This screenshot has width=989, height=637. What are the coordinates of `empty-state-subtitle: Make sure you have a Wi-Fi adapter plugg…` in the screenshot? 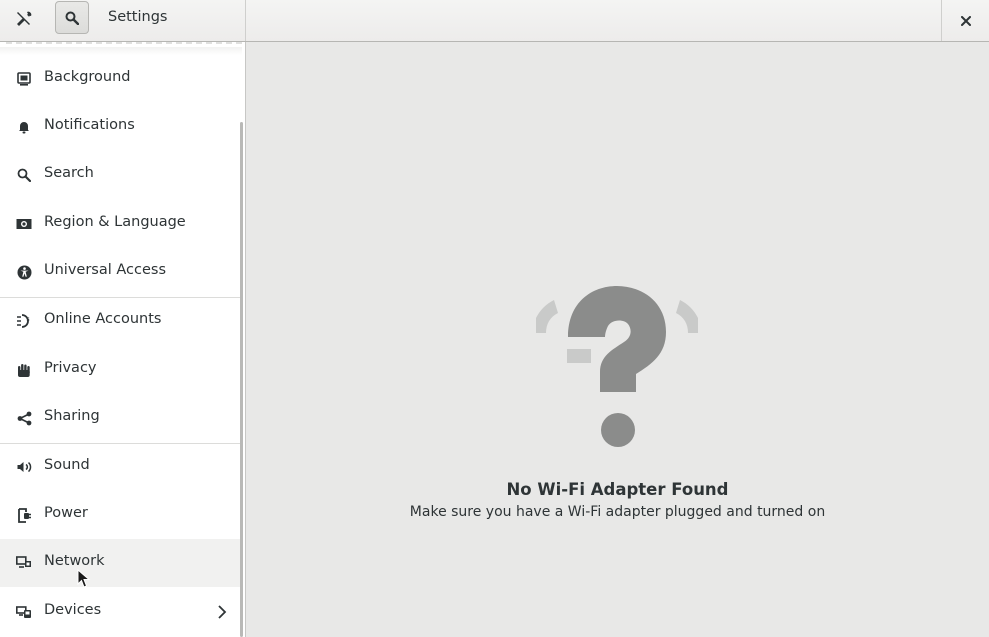 It's located at (617, 512).